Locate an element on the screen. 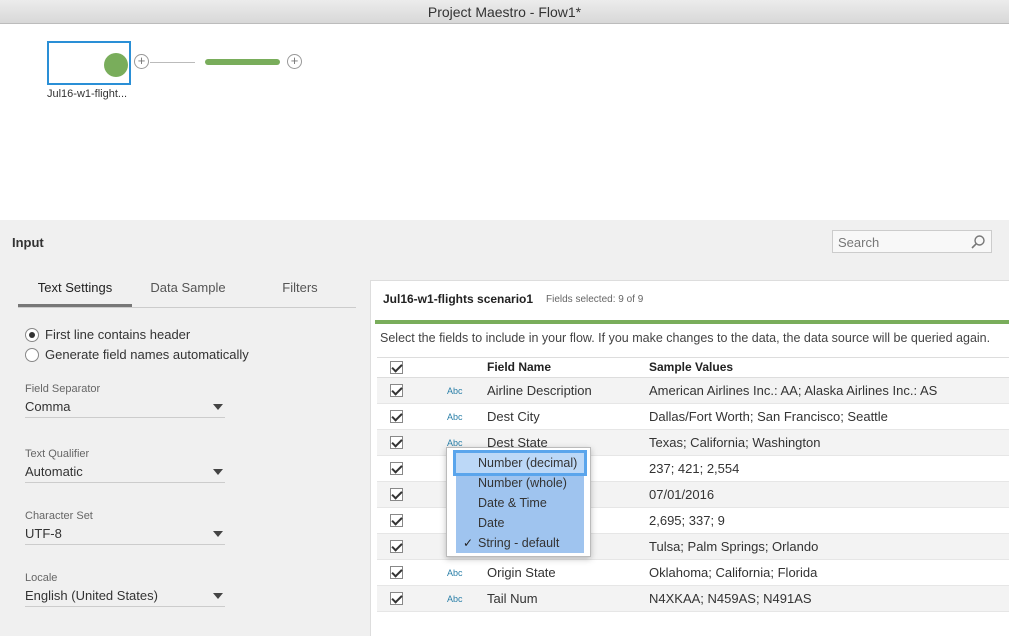 Image resolution: width=1009 pixels, height=636 pixels. menu-item-label: Number (whole) is located at coordinates (522, 483).